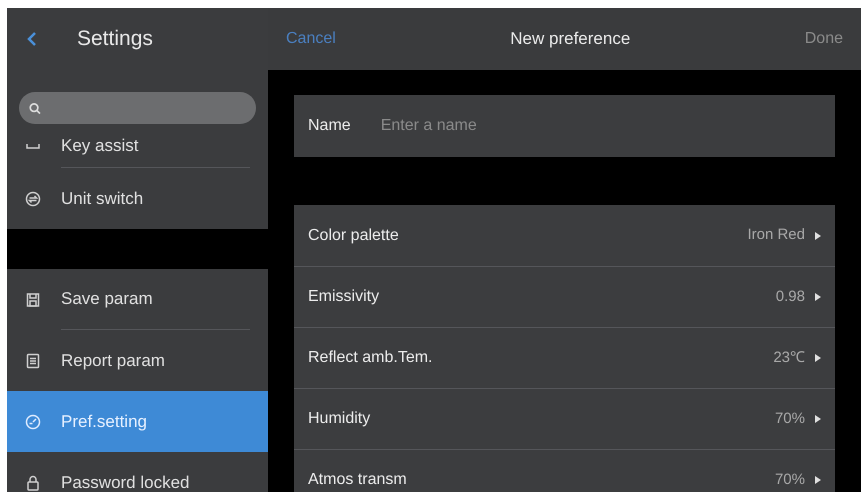 Image resolution: width=861 pixels, height=492 pixels. What do you see at coordinates (370, 358) in the screenshot?
I see `setting-label: Reflect amb.Tem.` at bounding box center [370, 358].